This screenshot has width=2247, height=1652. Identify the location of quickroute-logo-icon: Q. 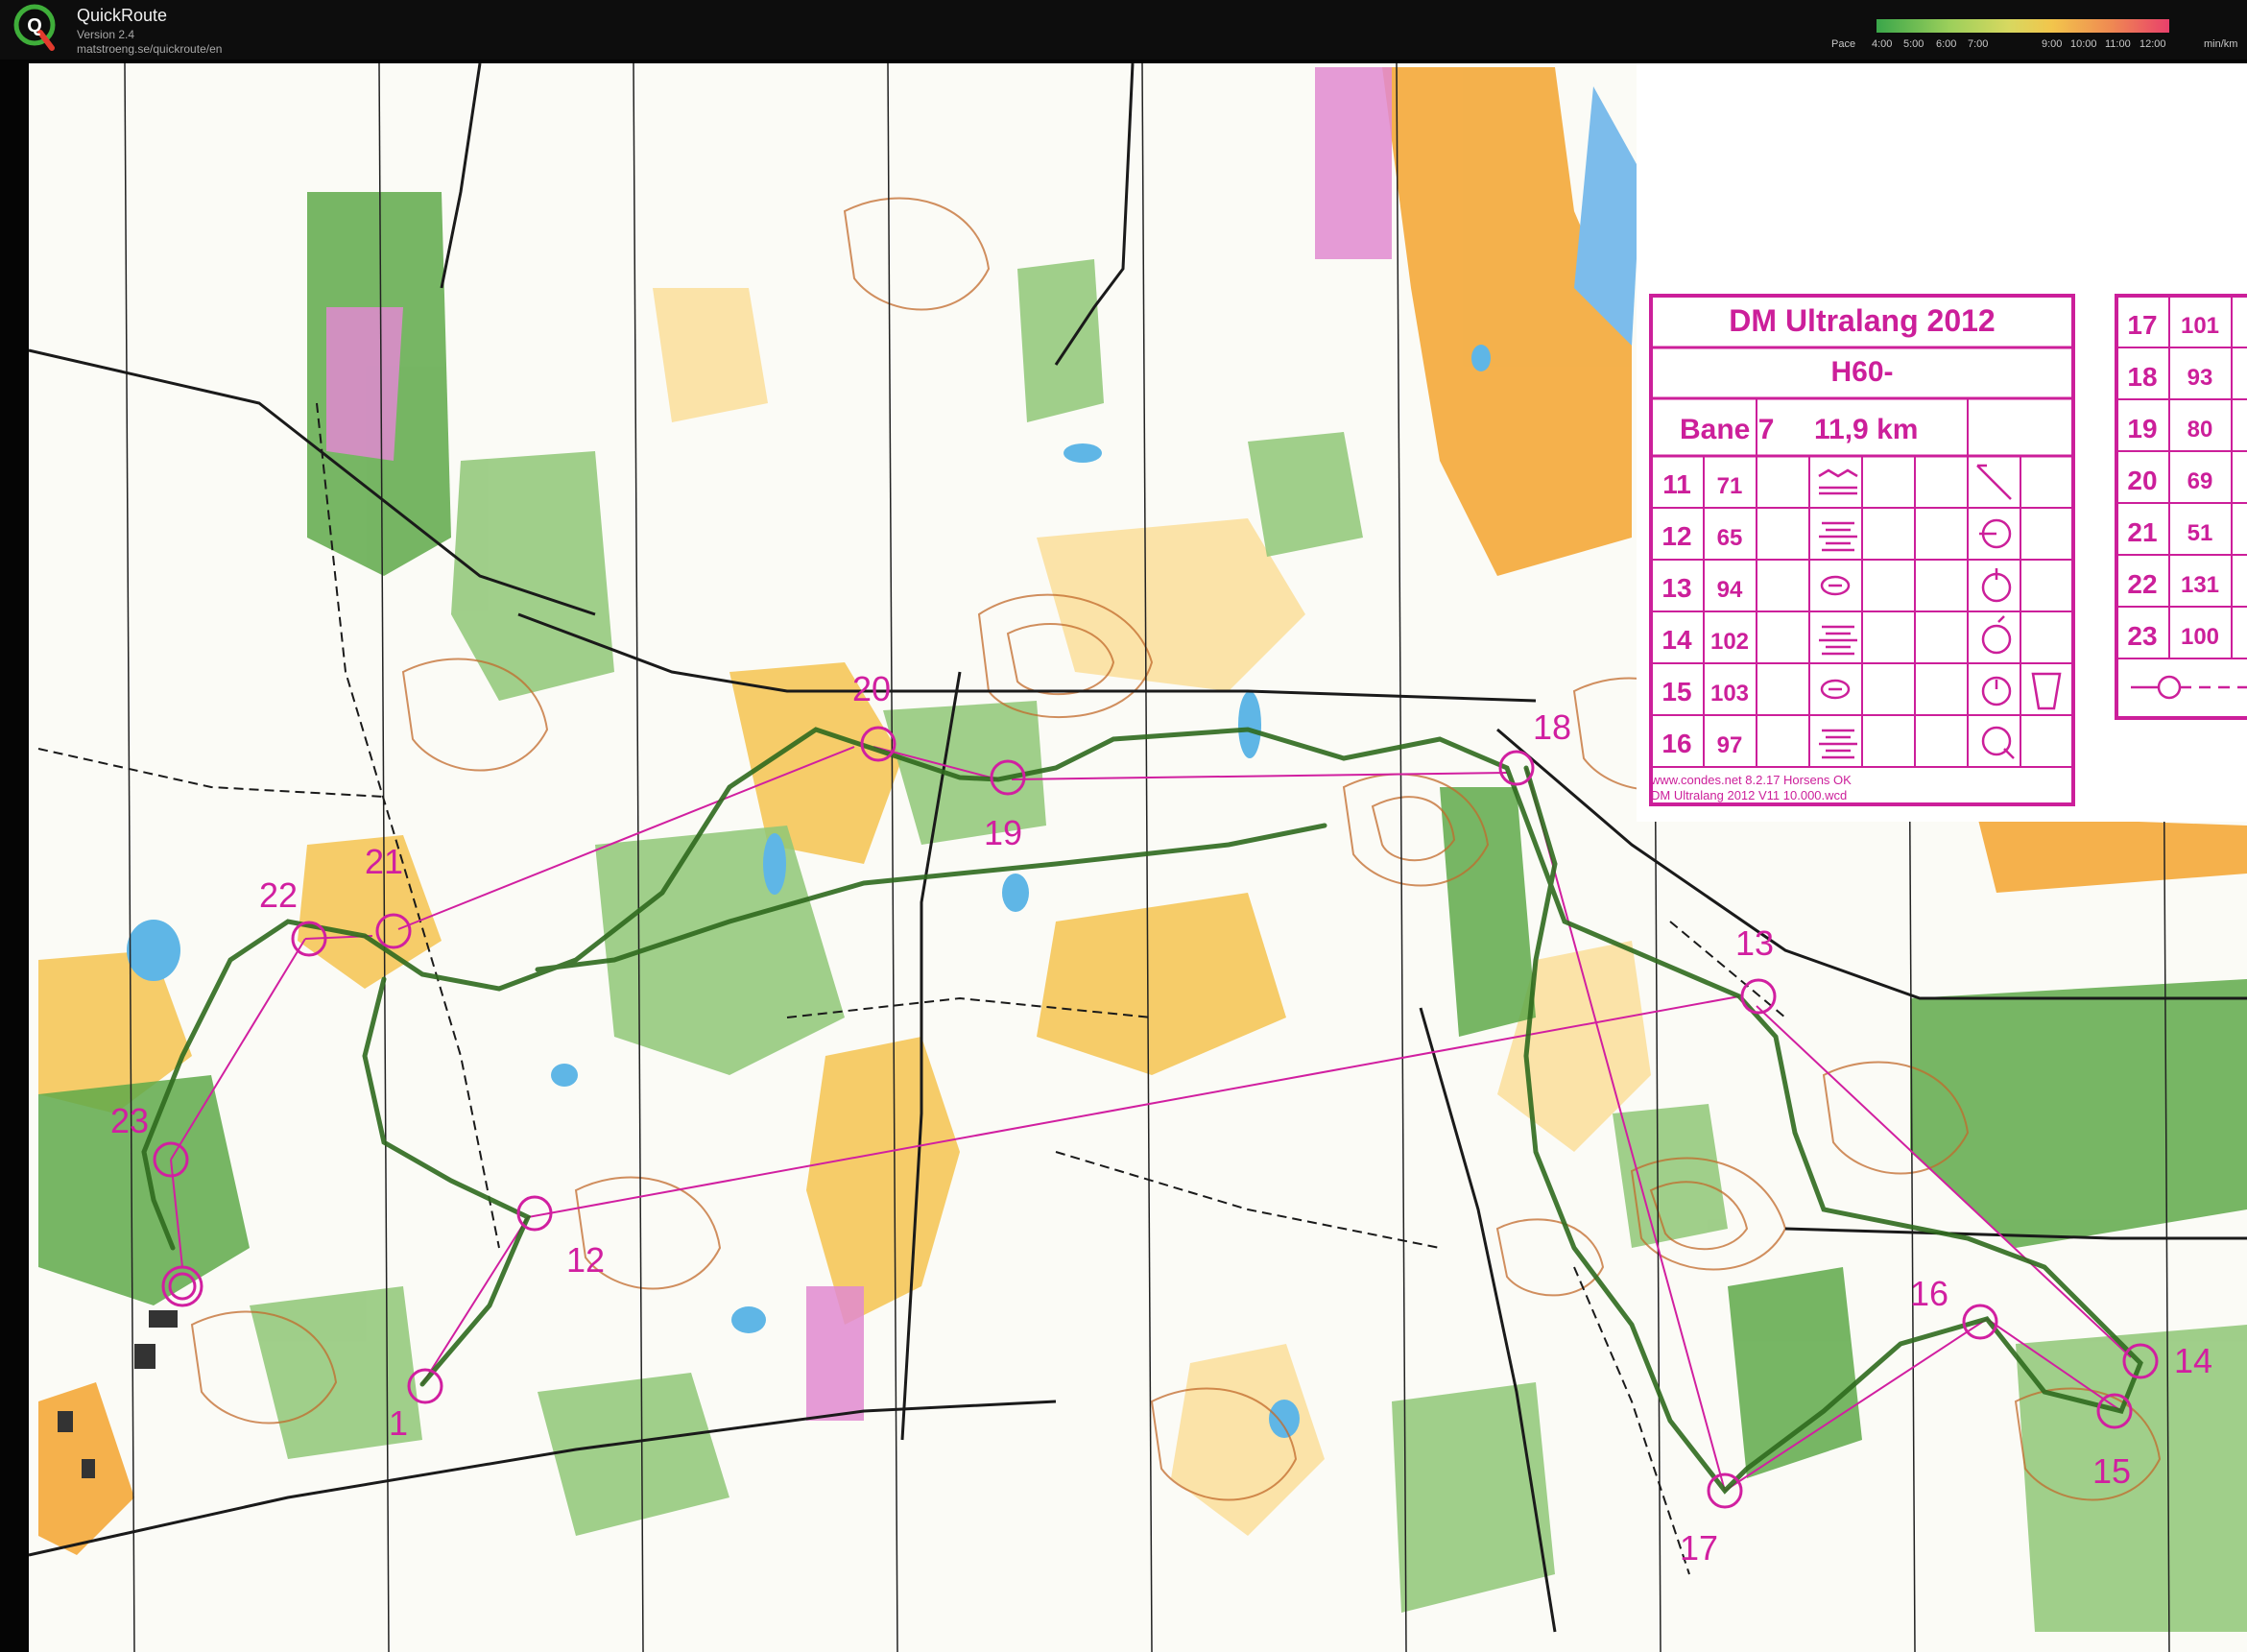
(34, 27).